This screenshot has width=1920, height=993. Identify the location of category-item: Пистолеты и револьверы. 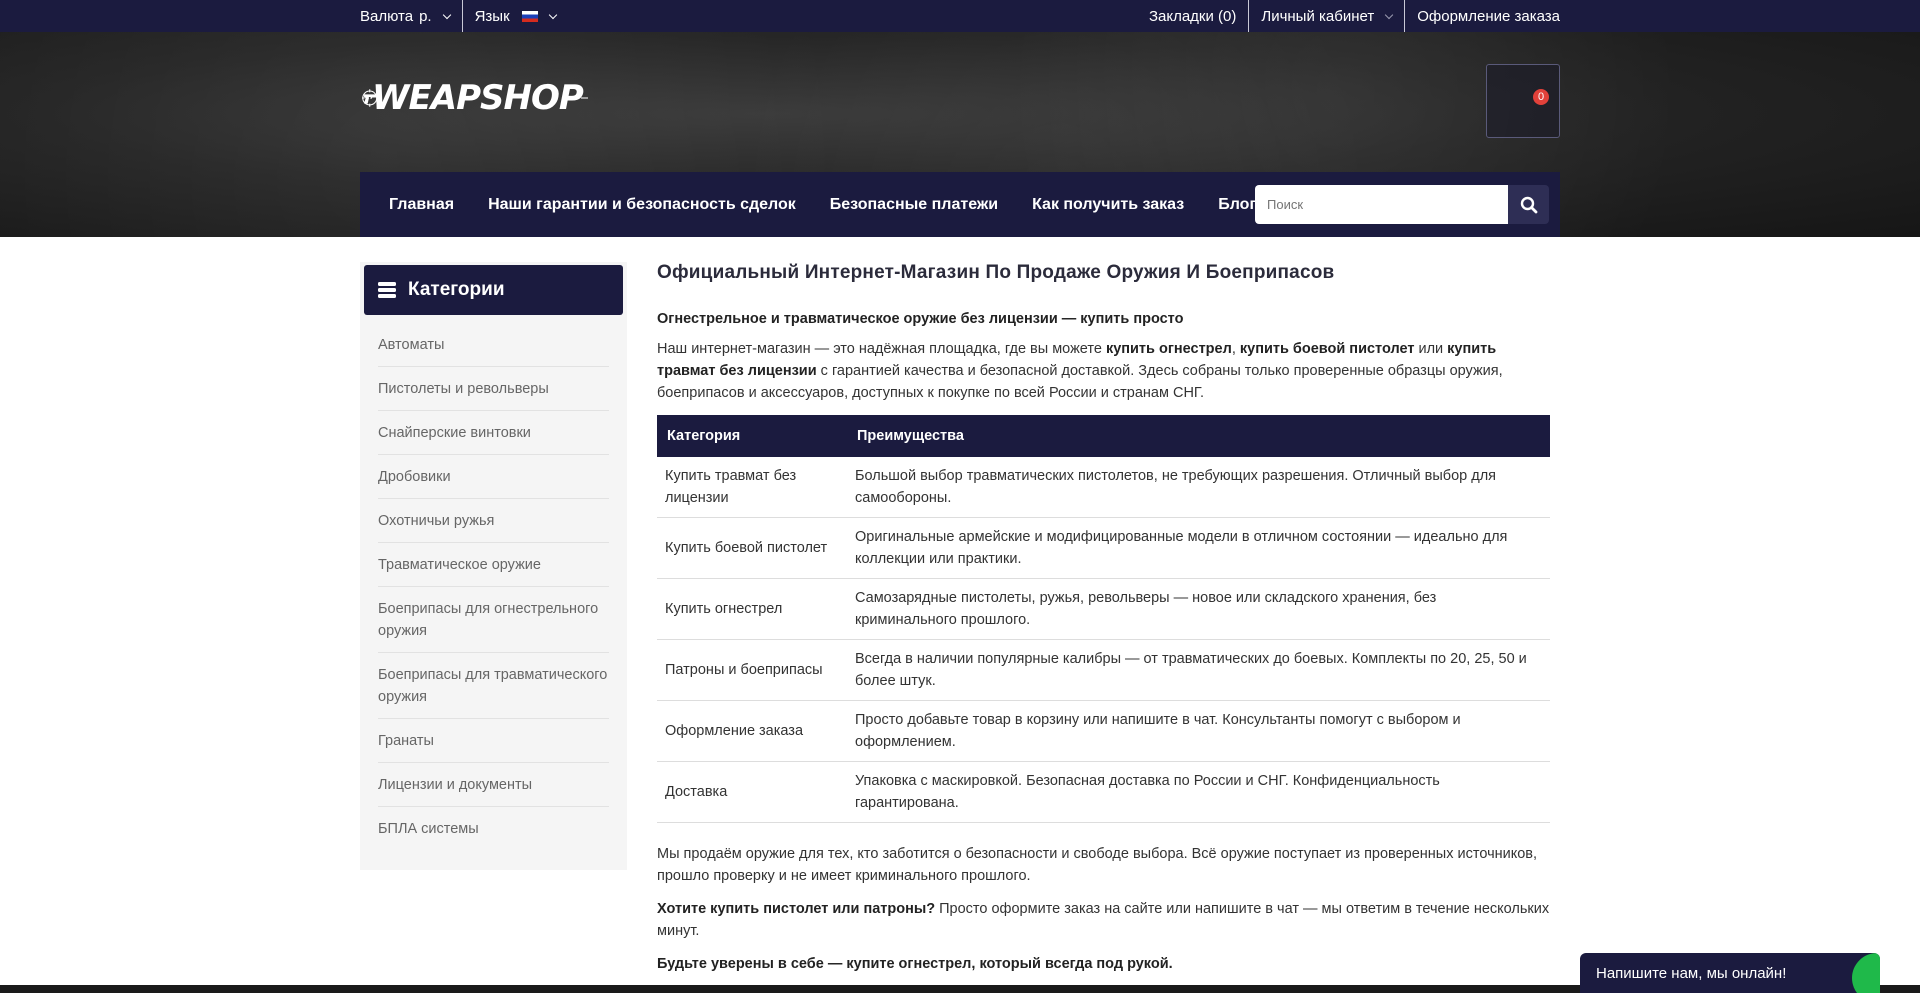
(493, 389).